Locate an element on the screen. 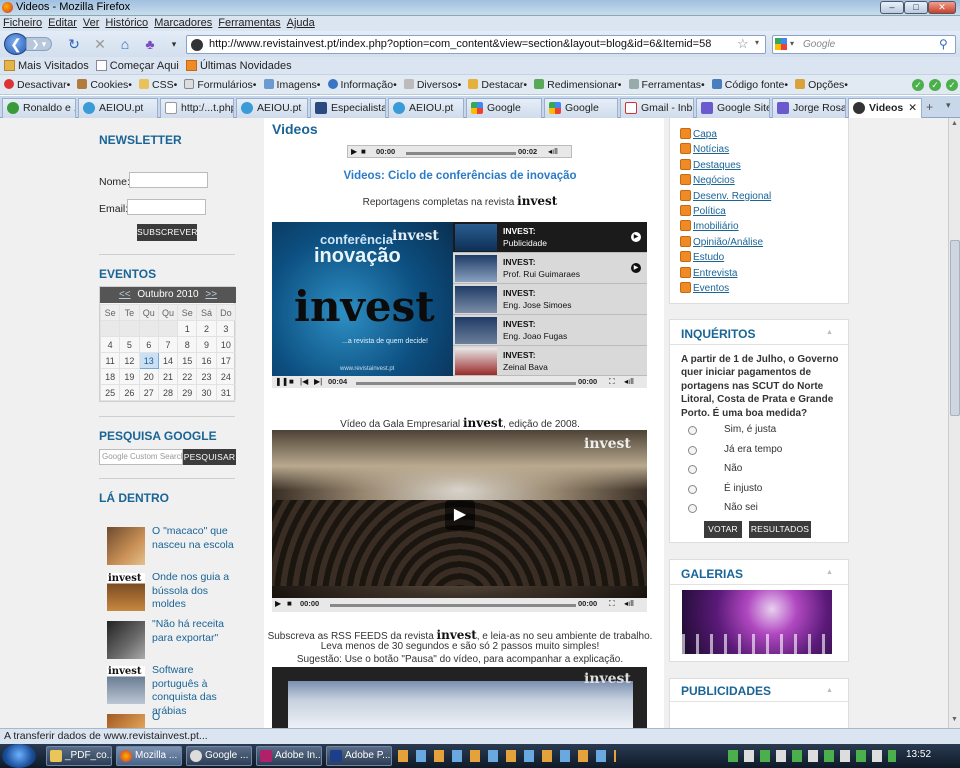  calendar-day: 29 is located at coordinates (187, 392).